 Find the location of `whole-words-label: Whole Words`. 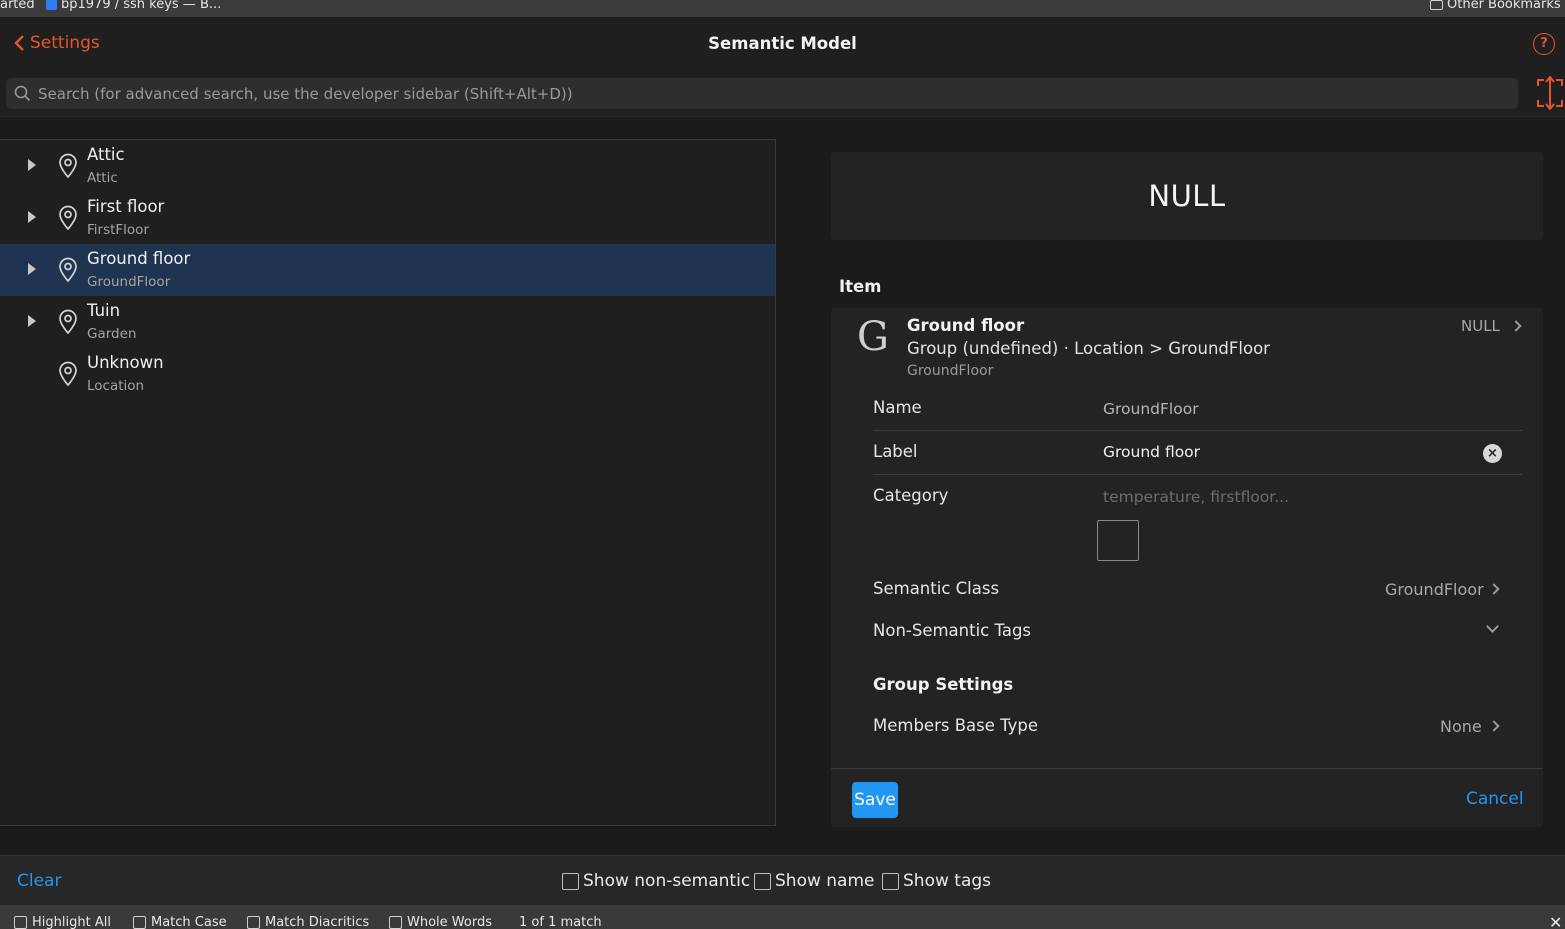

whole-words-label: Whole Words is located at coordinates (449, 922).